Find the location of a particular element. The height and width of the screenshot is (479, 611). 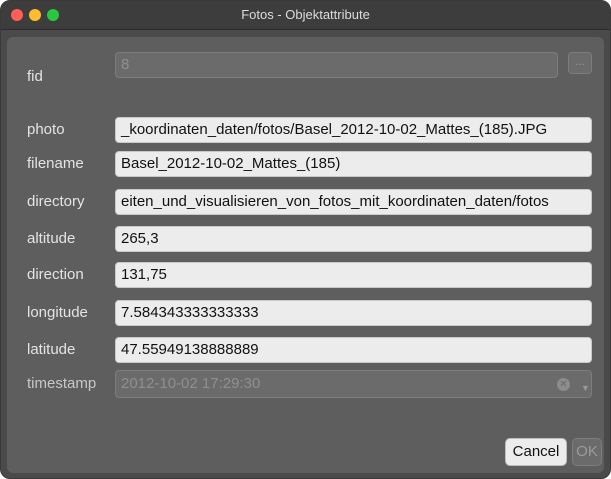

timestamp-field: 2012-10-02 17:29:30 ✕ ▼ is located at coordinates (353, 384).